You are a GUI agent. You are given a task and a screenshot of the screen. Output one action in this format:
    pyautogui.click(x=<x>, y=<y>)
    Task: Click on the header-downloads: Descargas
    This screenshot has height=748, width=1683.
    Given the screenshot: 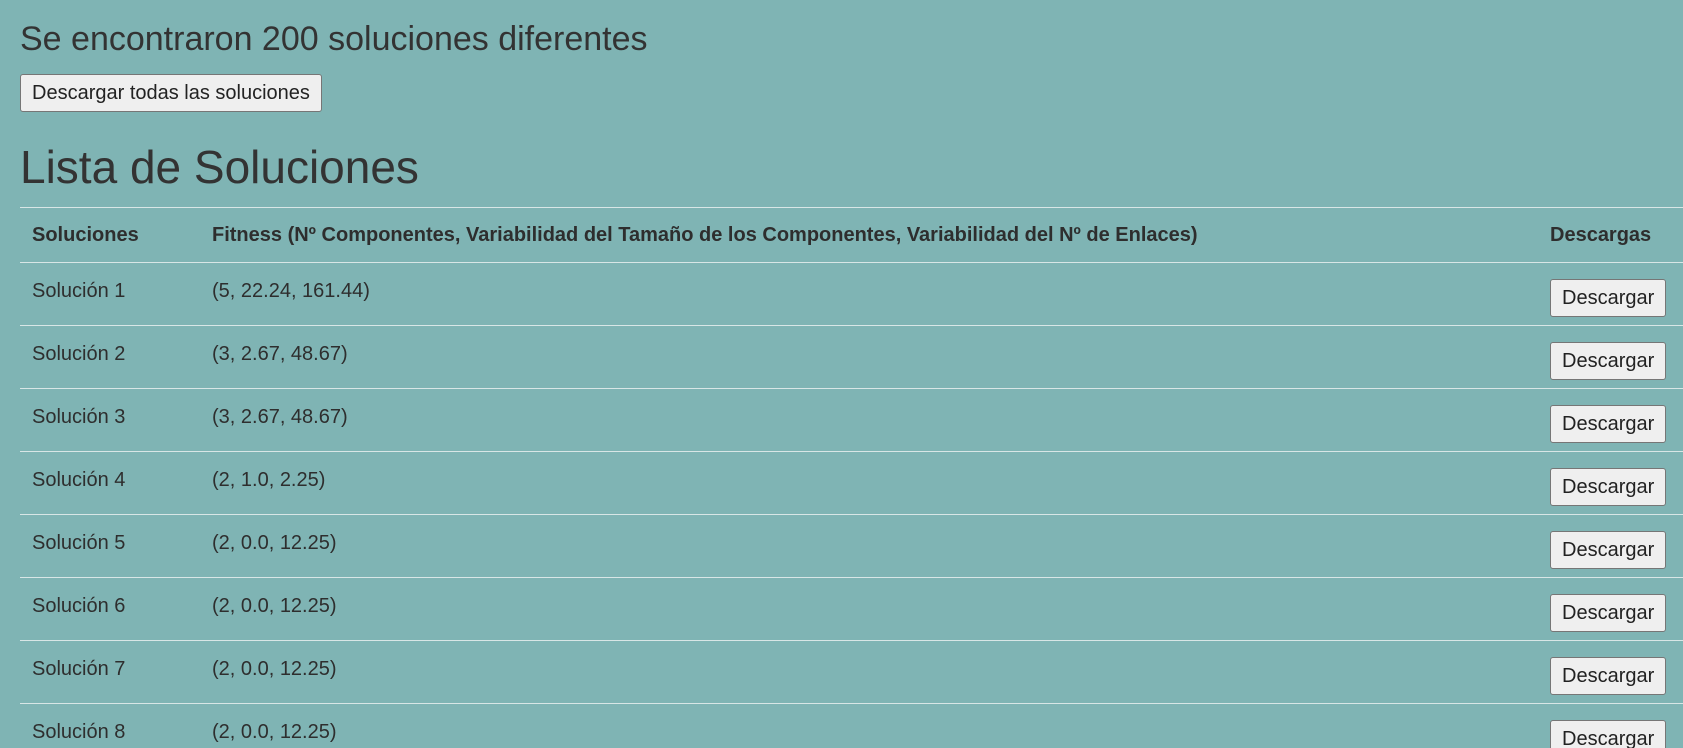 What is the action you would take?
    pyautogui.click(x=1610, y=235)
    